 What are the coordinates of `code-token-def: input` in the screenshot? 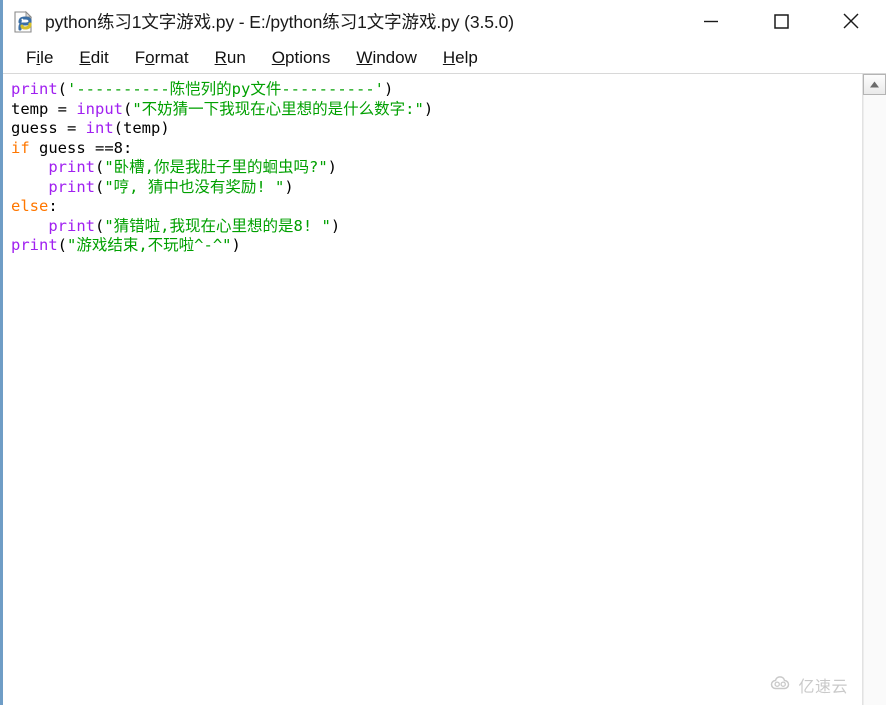 It's located at (99, 108).